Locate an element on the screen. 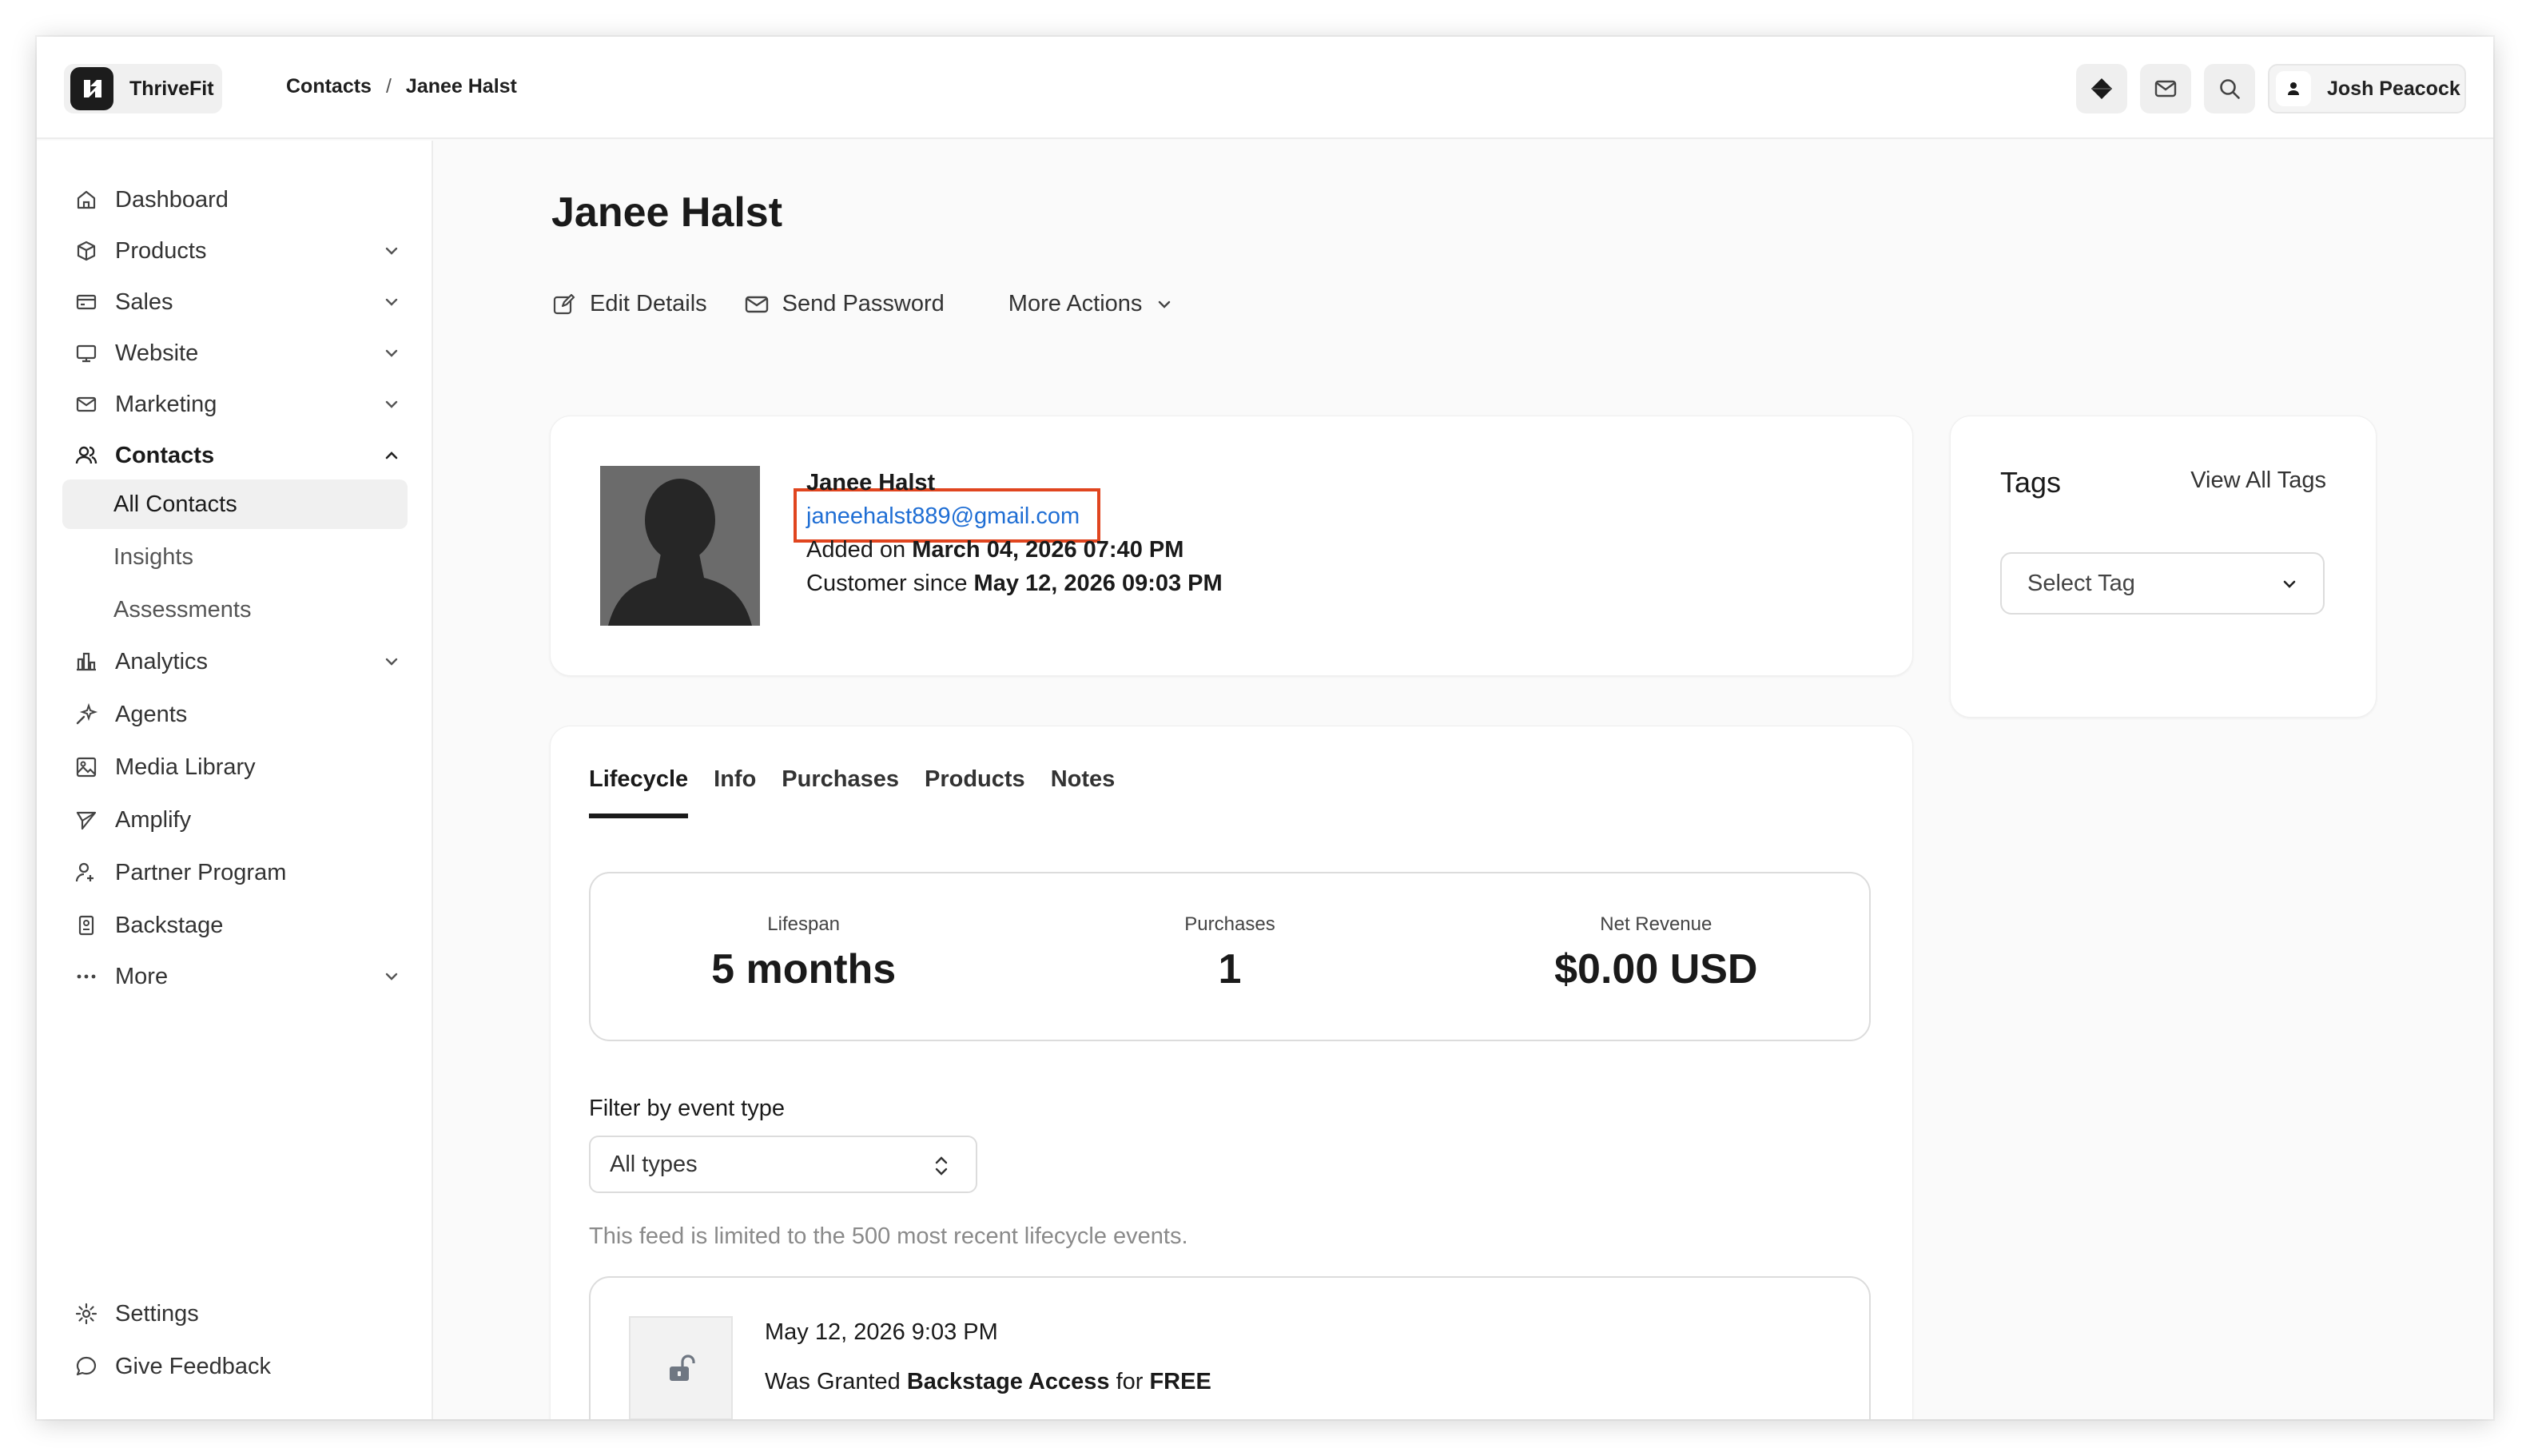 The image size is (2530, 1456). inbox-button is located at coordinates (2165, 88).